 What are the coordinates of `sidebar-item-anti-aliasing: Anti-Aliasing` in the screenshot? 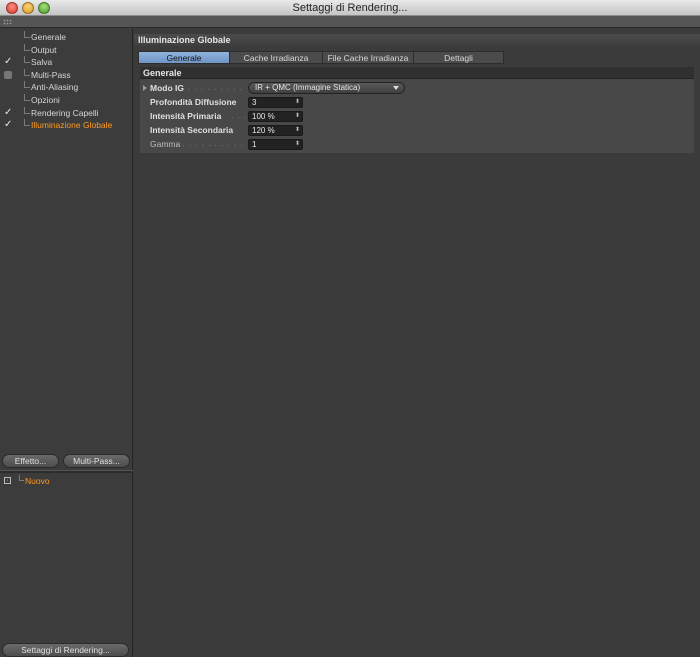 It's located at (66, 87).